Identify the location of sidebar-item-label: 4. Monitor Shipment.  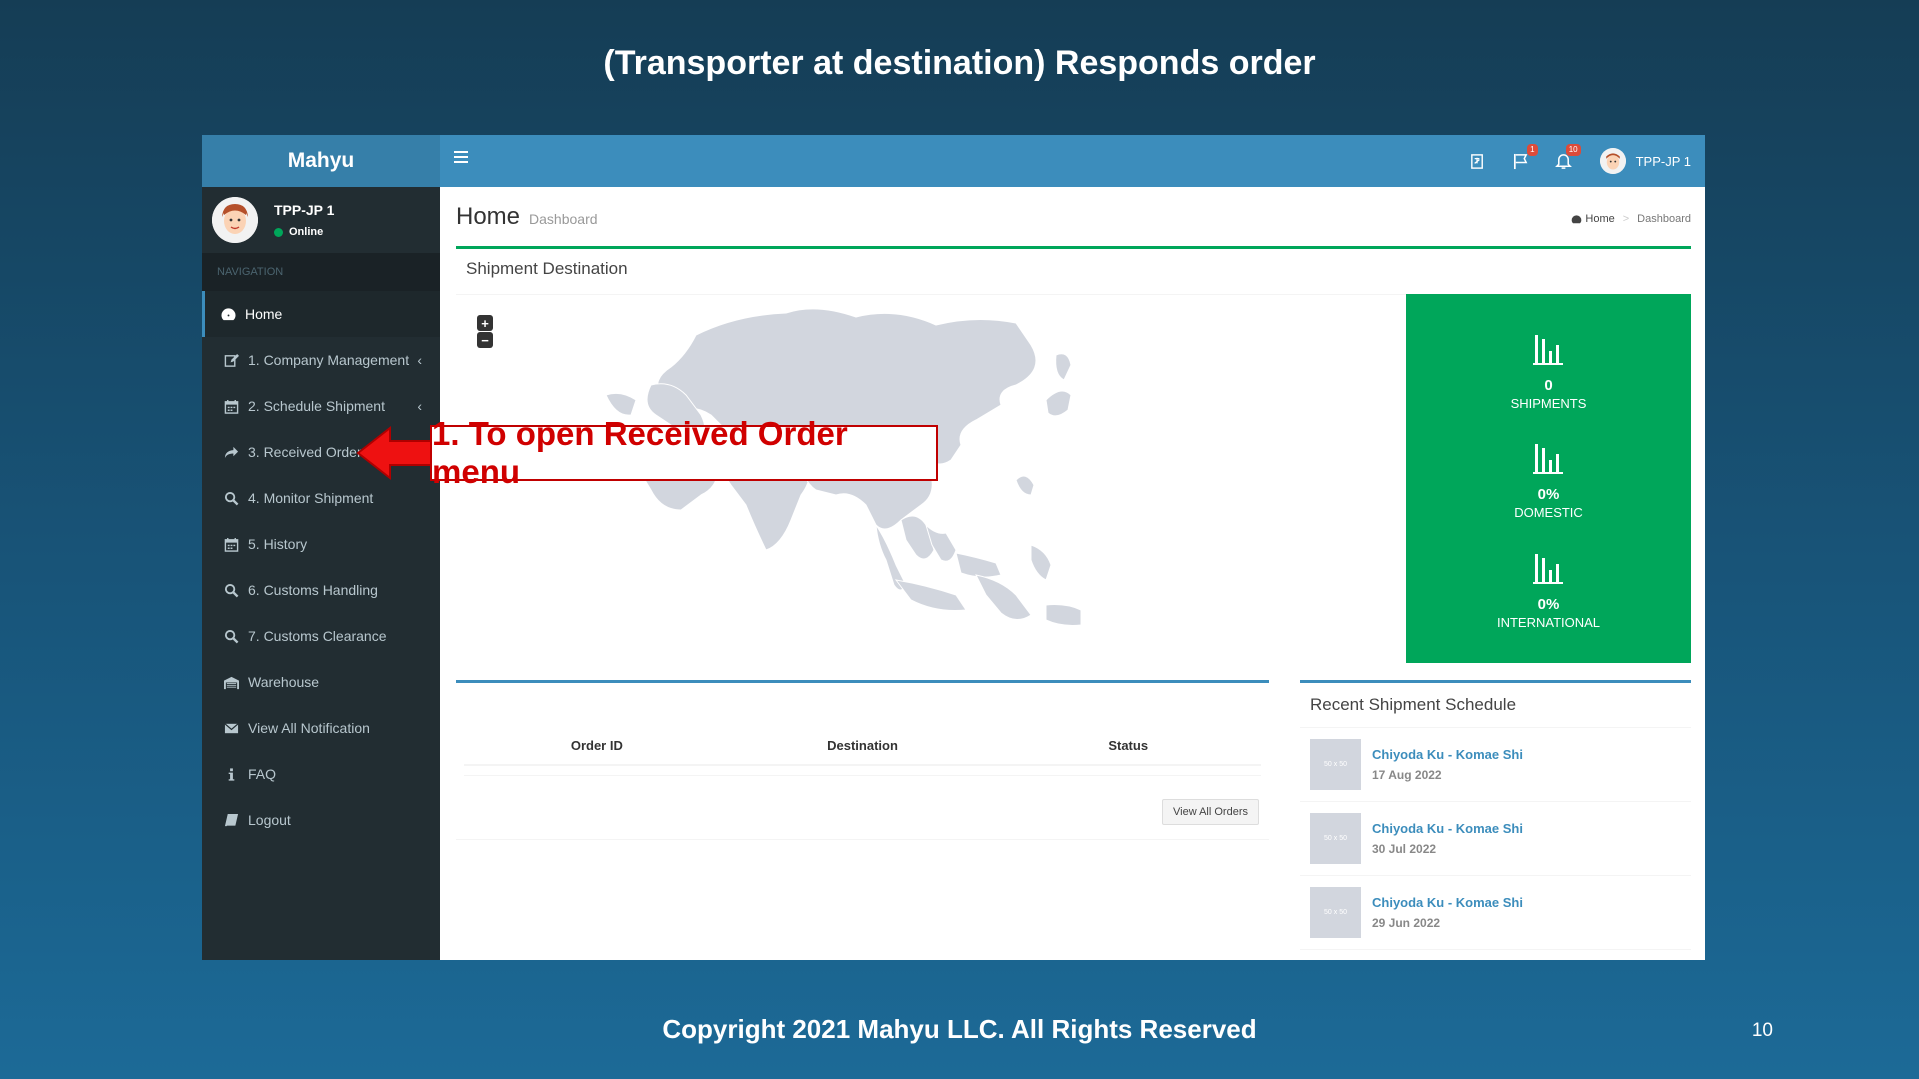
(311, 498).